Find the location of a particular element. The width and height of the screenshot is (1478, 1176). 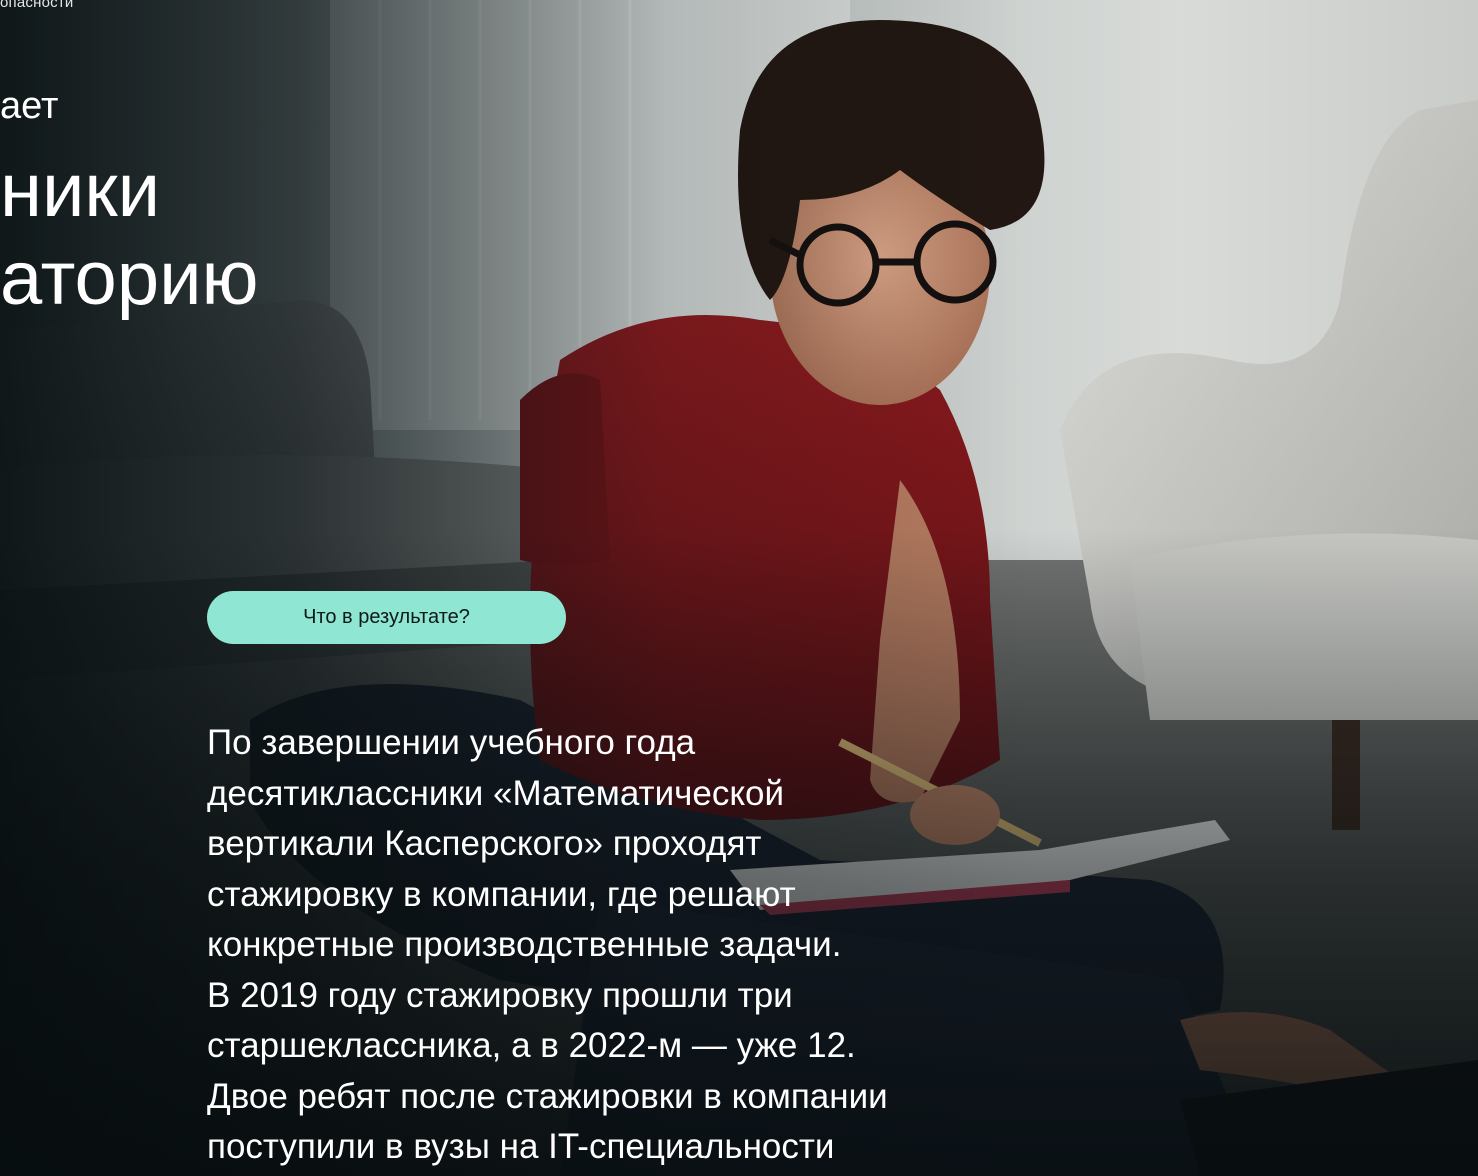

description-line: В 2019 году стажировку прошли три is located at coordinates (500, 995).